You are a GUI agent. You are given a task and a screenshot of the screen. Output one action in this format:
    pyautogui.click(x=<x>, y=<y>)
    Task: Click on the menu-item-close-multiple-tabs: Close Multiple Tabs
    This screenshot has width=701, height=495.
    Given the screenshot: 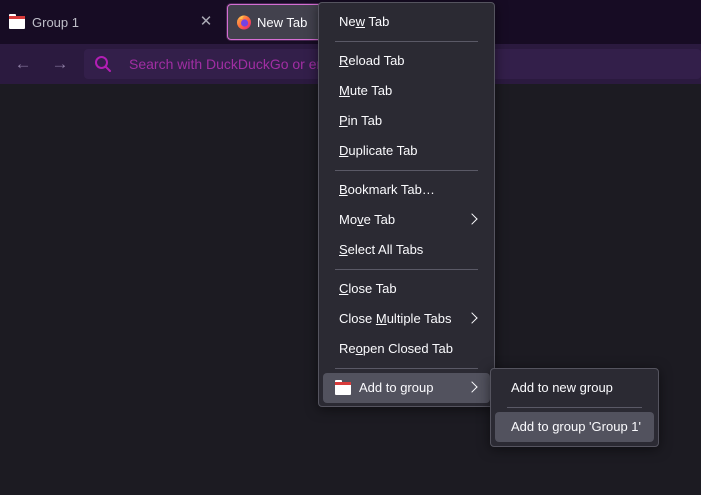 What is the action you would take?
    pyautogui.click(x=406, y=319)
    